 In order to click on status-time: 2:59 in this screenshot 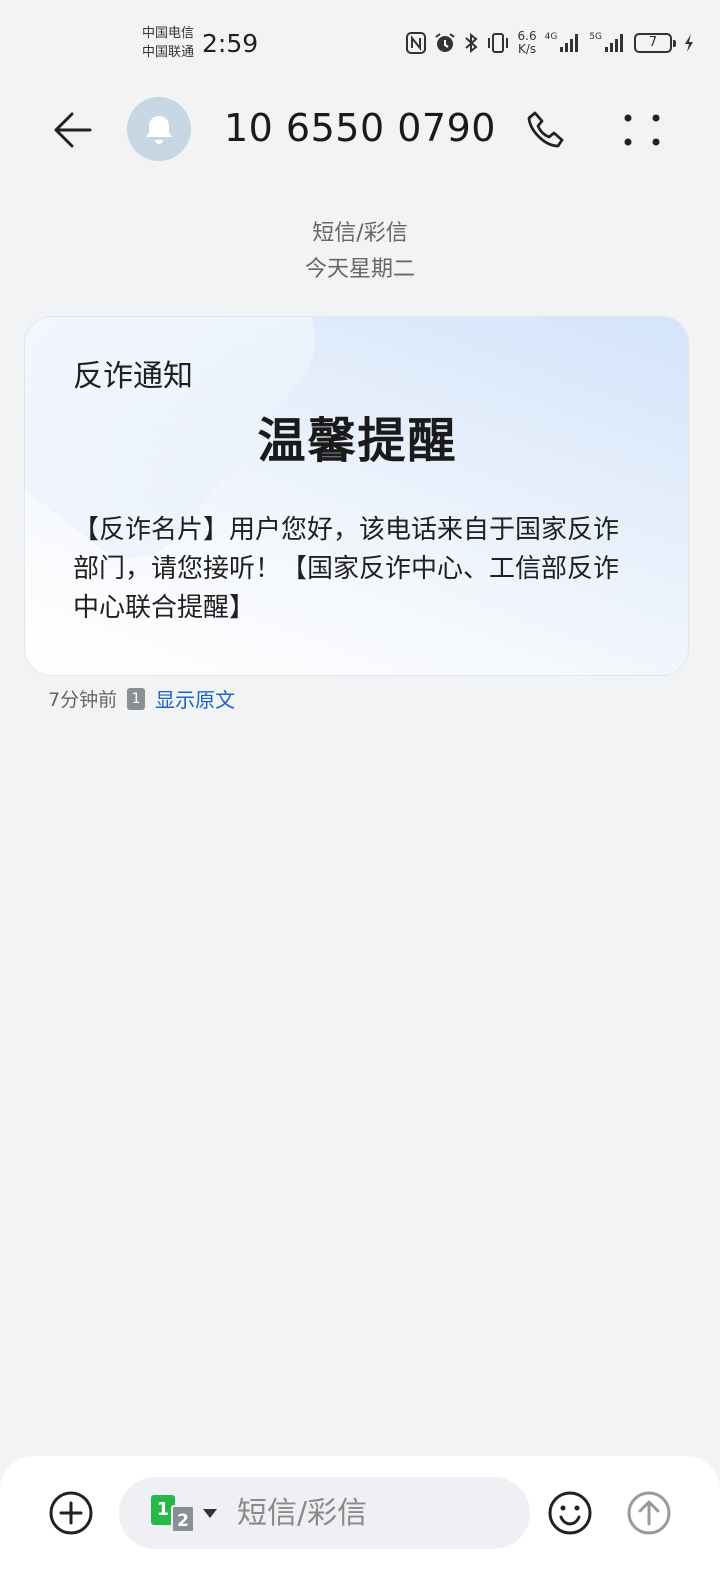, I will do `click(230, 43)`.